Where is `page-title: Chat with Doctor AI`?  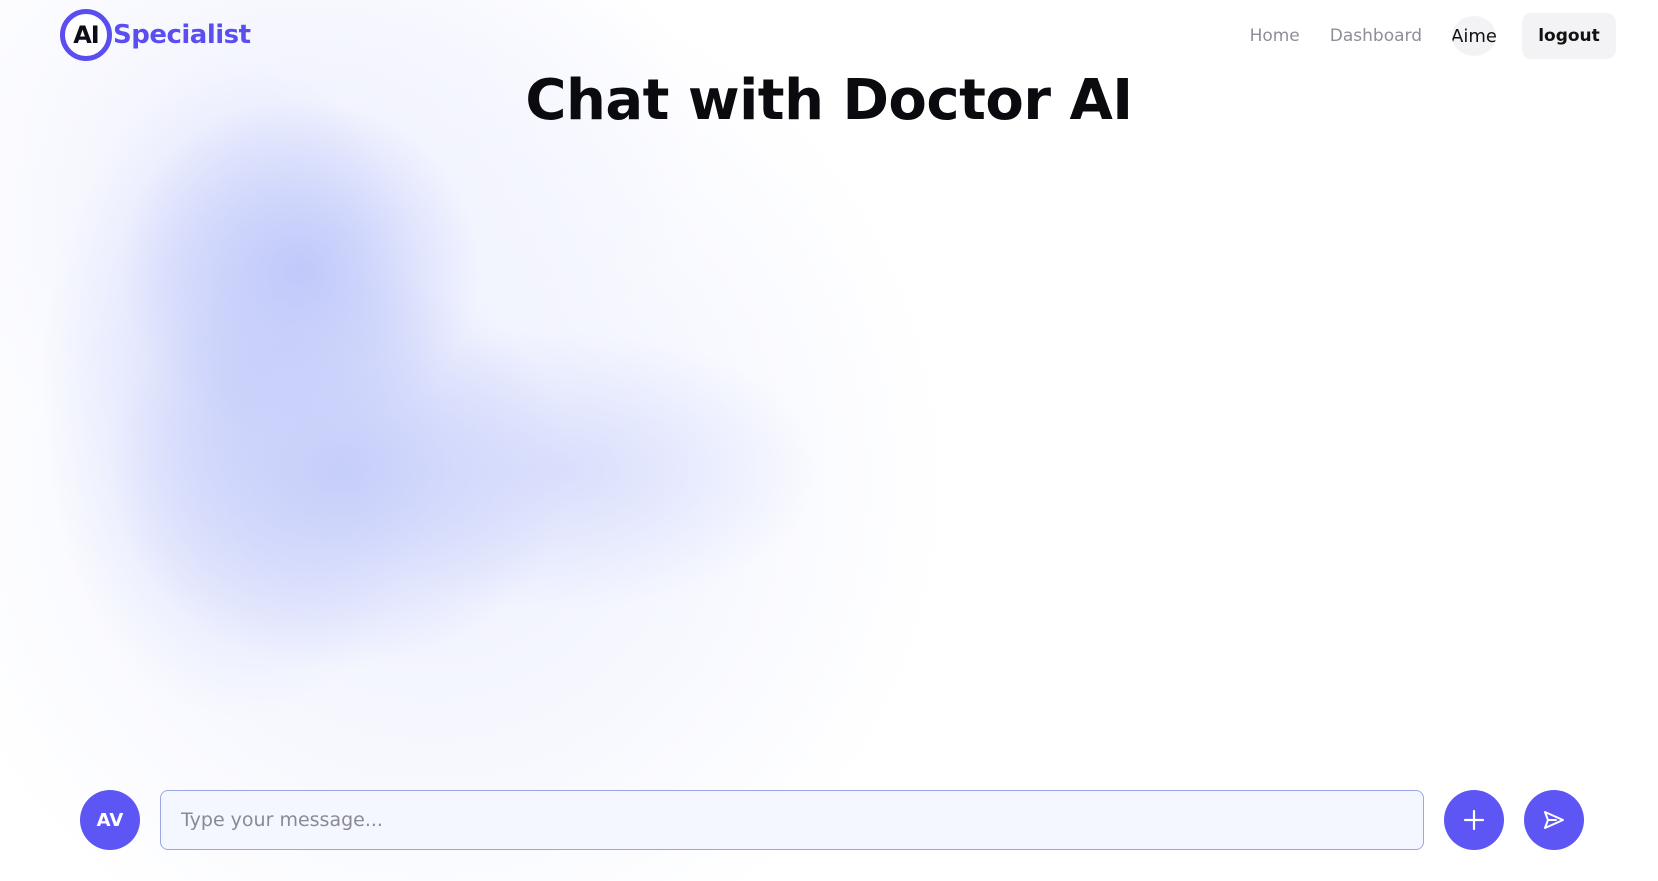
page-title: Chat with Doctor AI is located at coordinates (829, 100).